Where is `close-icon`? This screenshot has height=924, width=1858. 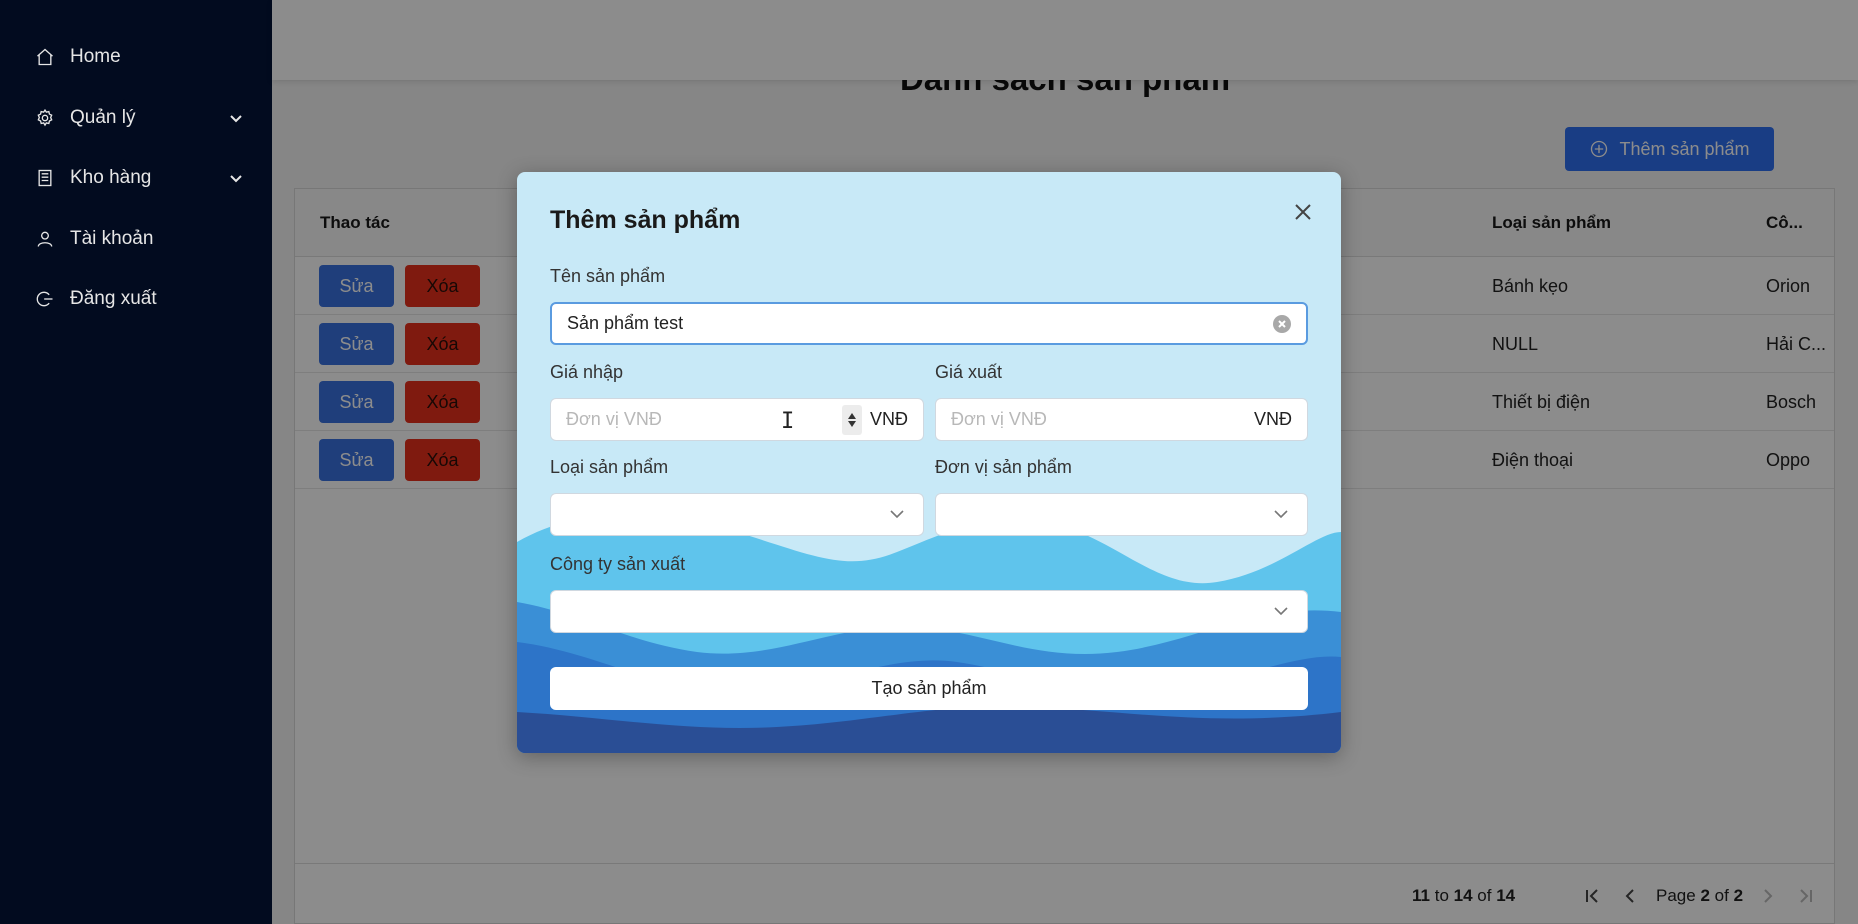 close-icon is located at coordinates (1303, 212).